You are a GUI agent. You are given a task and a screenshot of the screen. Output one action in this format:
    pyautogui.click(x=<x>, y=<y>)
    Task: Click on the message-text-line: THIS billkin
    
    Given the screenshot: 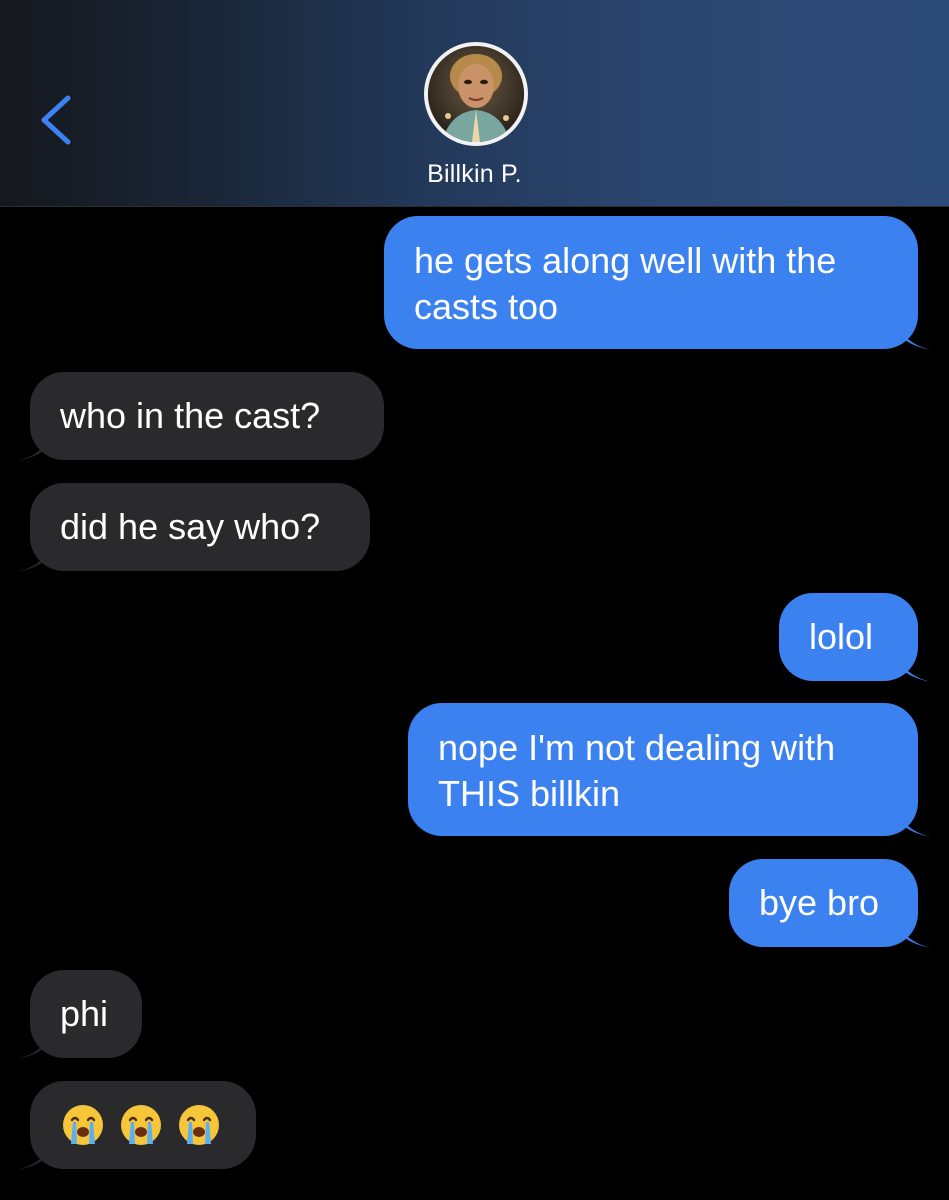 What is the action you would take?
    pyautogui.click(x=529, y=793)
    